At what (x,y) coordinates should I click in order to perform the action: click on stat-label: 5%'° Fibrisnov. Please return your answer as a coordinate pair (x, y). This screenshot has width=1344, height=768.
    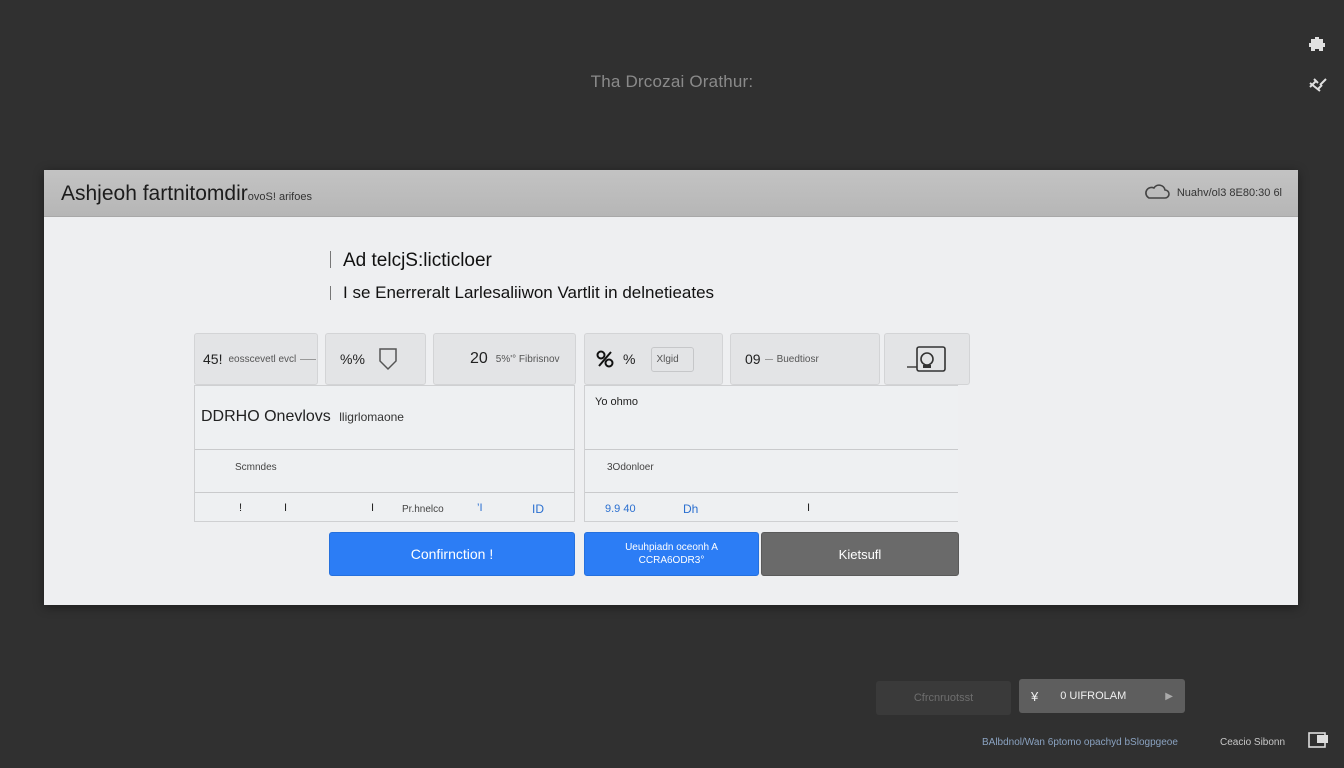
    Looking at the image, I should click on (527, 359).